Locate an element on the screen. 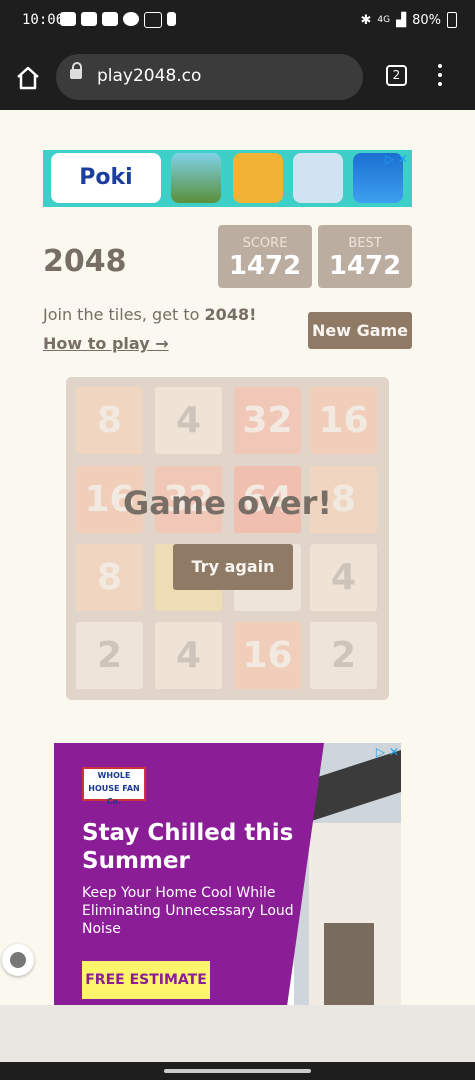  browser-toolbar: play2048.co 2 is located at coordinates (237, 77).